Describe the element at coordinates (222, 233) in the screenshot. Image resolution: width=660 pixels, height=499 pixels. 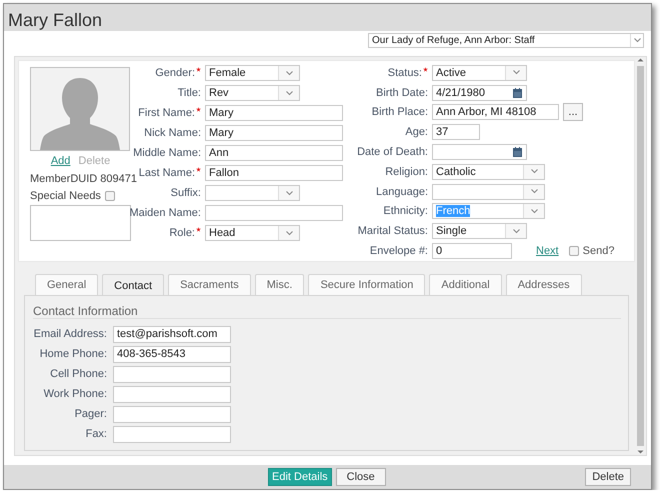
I see `field-value: Head` at that location.